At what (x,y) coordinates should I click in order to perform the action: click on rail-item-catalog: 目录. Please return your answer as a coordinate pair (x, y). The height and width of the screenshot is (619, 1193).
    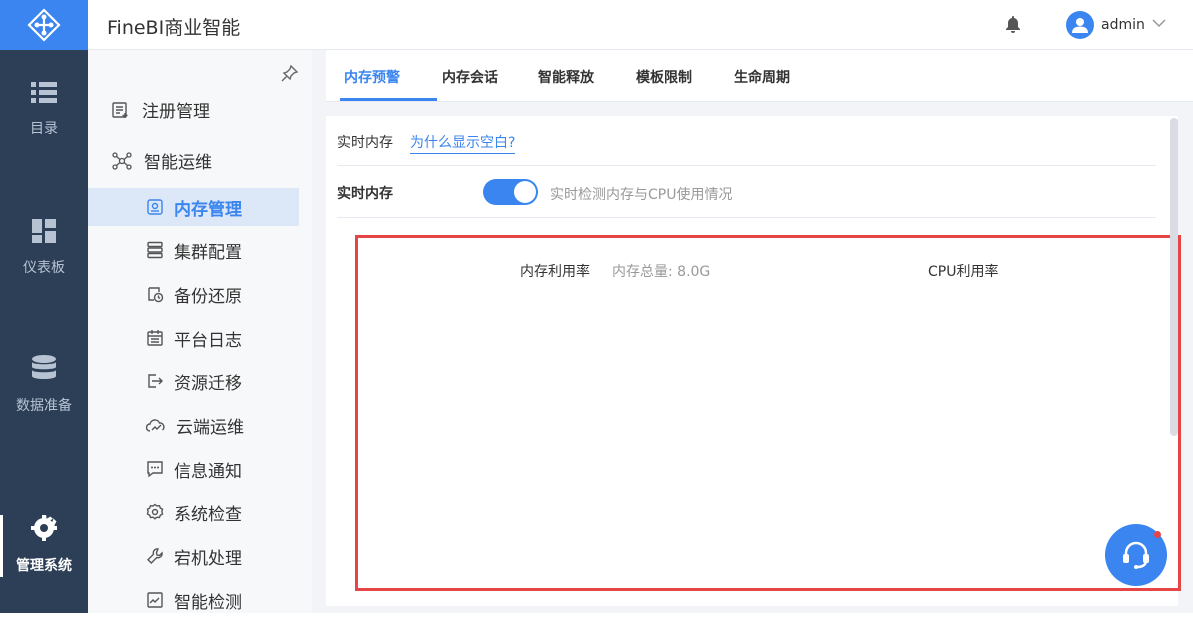
    Looking at the image, I should click on (44, 110).